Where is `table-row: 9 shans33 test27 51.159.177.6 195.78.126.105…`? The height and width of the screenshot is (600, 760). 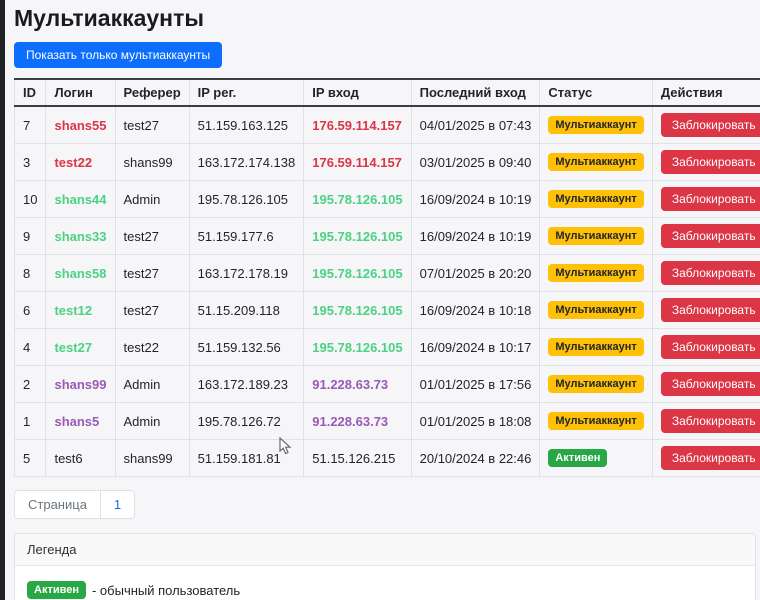
table-row: 9 shans33 test27 51.159.177.6 195.78.126.105… is located at coordinates (386, 236).